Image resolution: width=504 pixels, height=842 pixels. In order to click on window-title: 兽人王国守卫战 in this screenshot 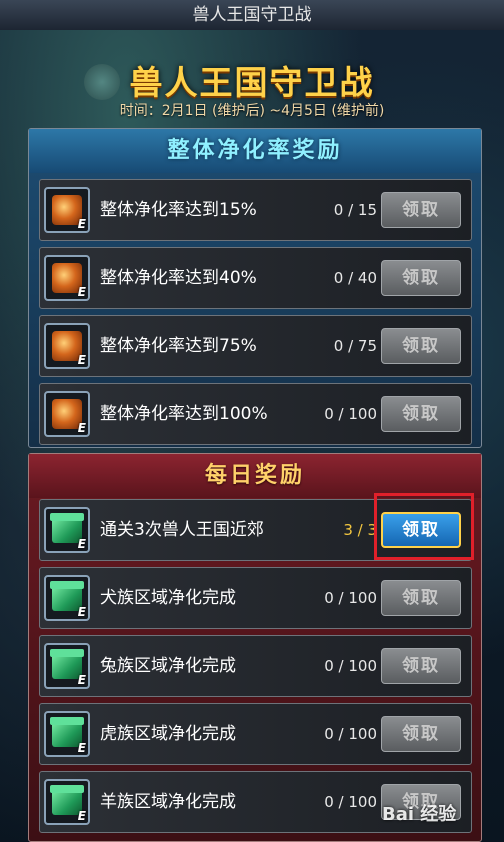, I will do `click(252, 15)`.